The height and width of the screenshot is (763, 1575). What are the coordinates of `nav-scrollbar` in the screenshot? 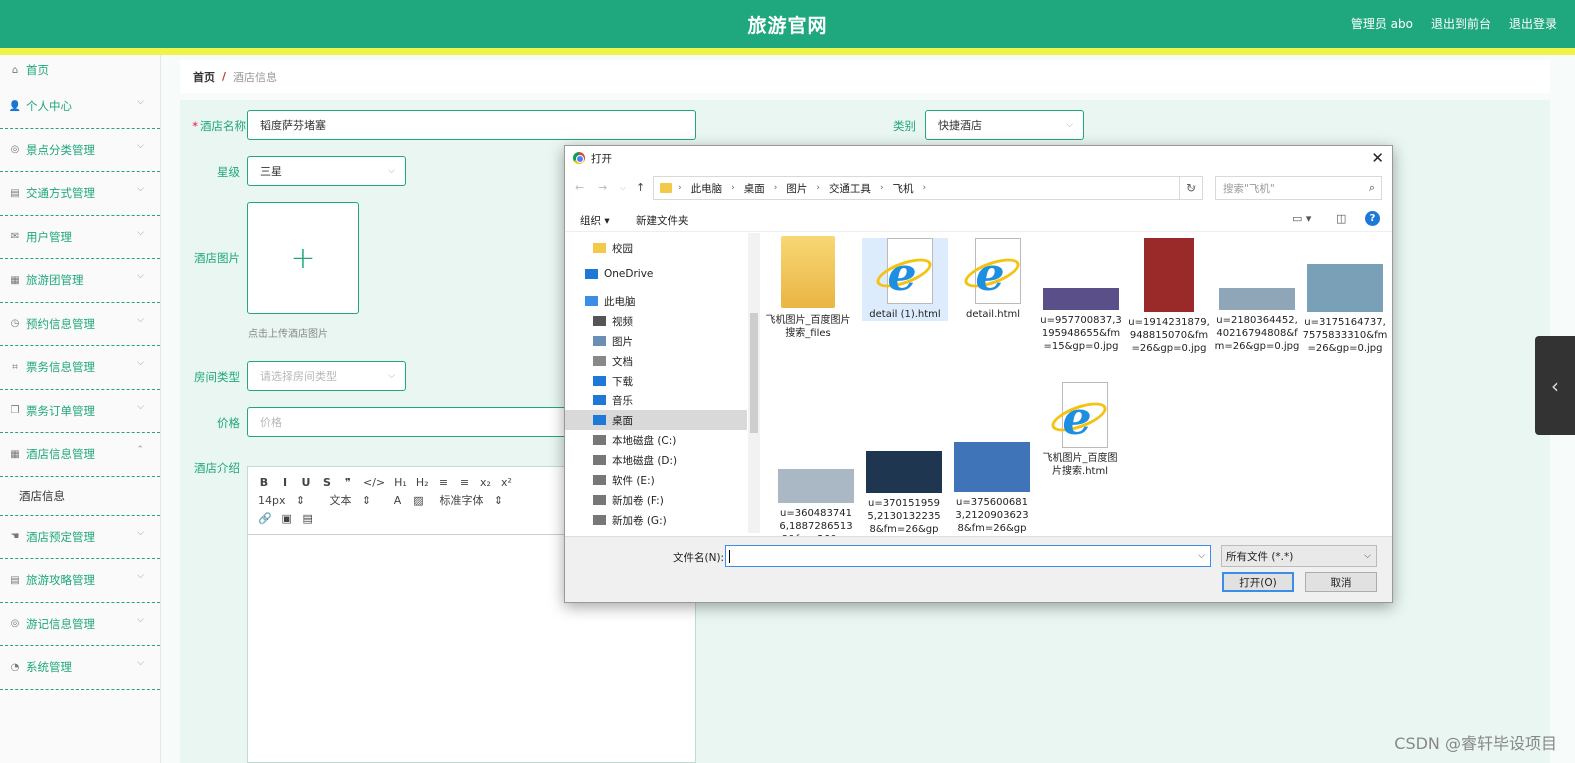 It's located at (754, 383).